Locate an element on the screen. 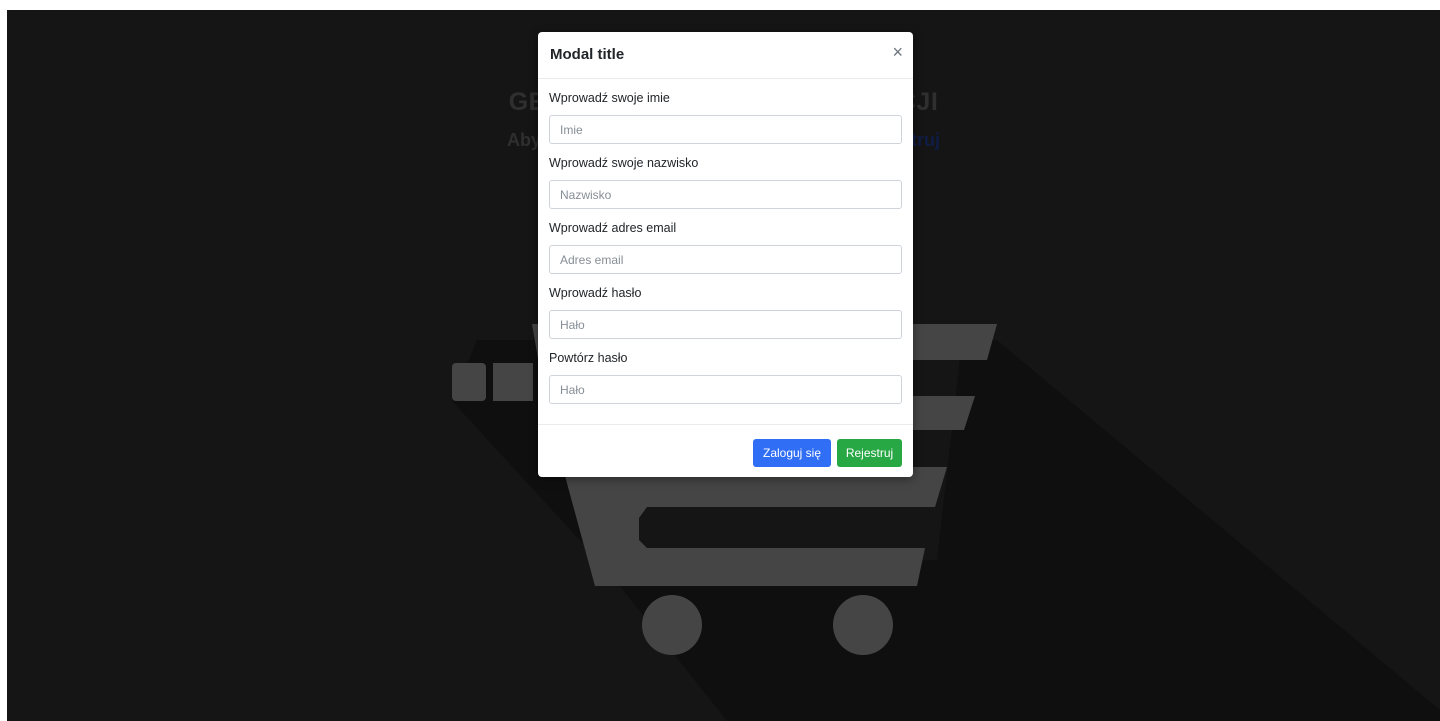 The image size is (1440, 721). first-name-label: Wprowadź swoje imie is located at coordinates (609, 98).